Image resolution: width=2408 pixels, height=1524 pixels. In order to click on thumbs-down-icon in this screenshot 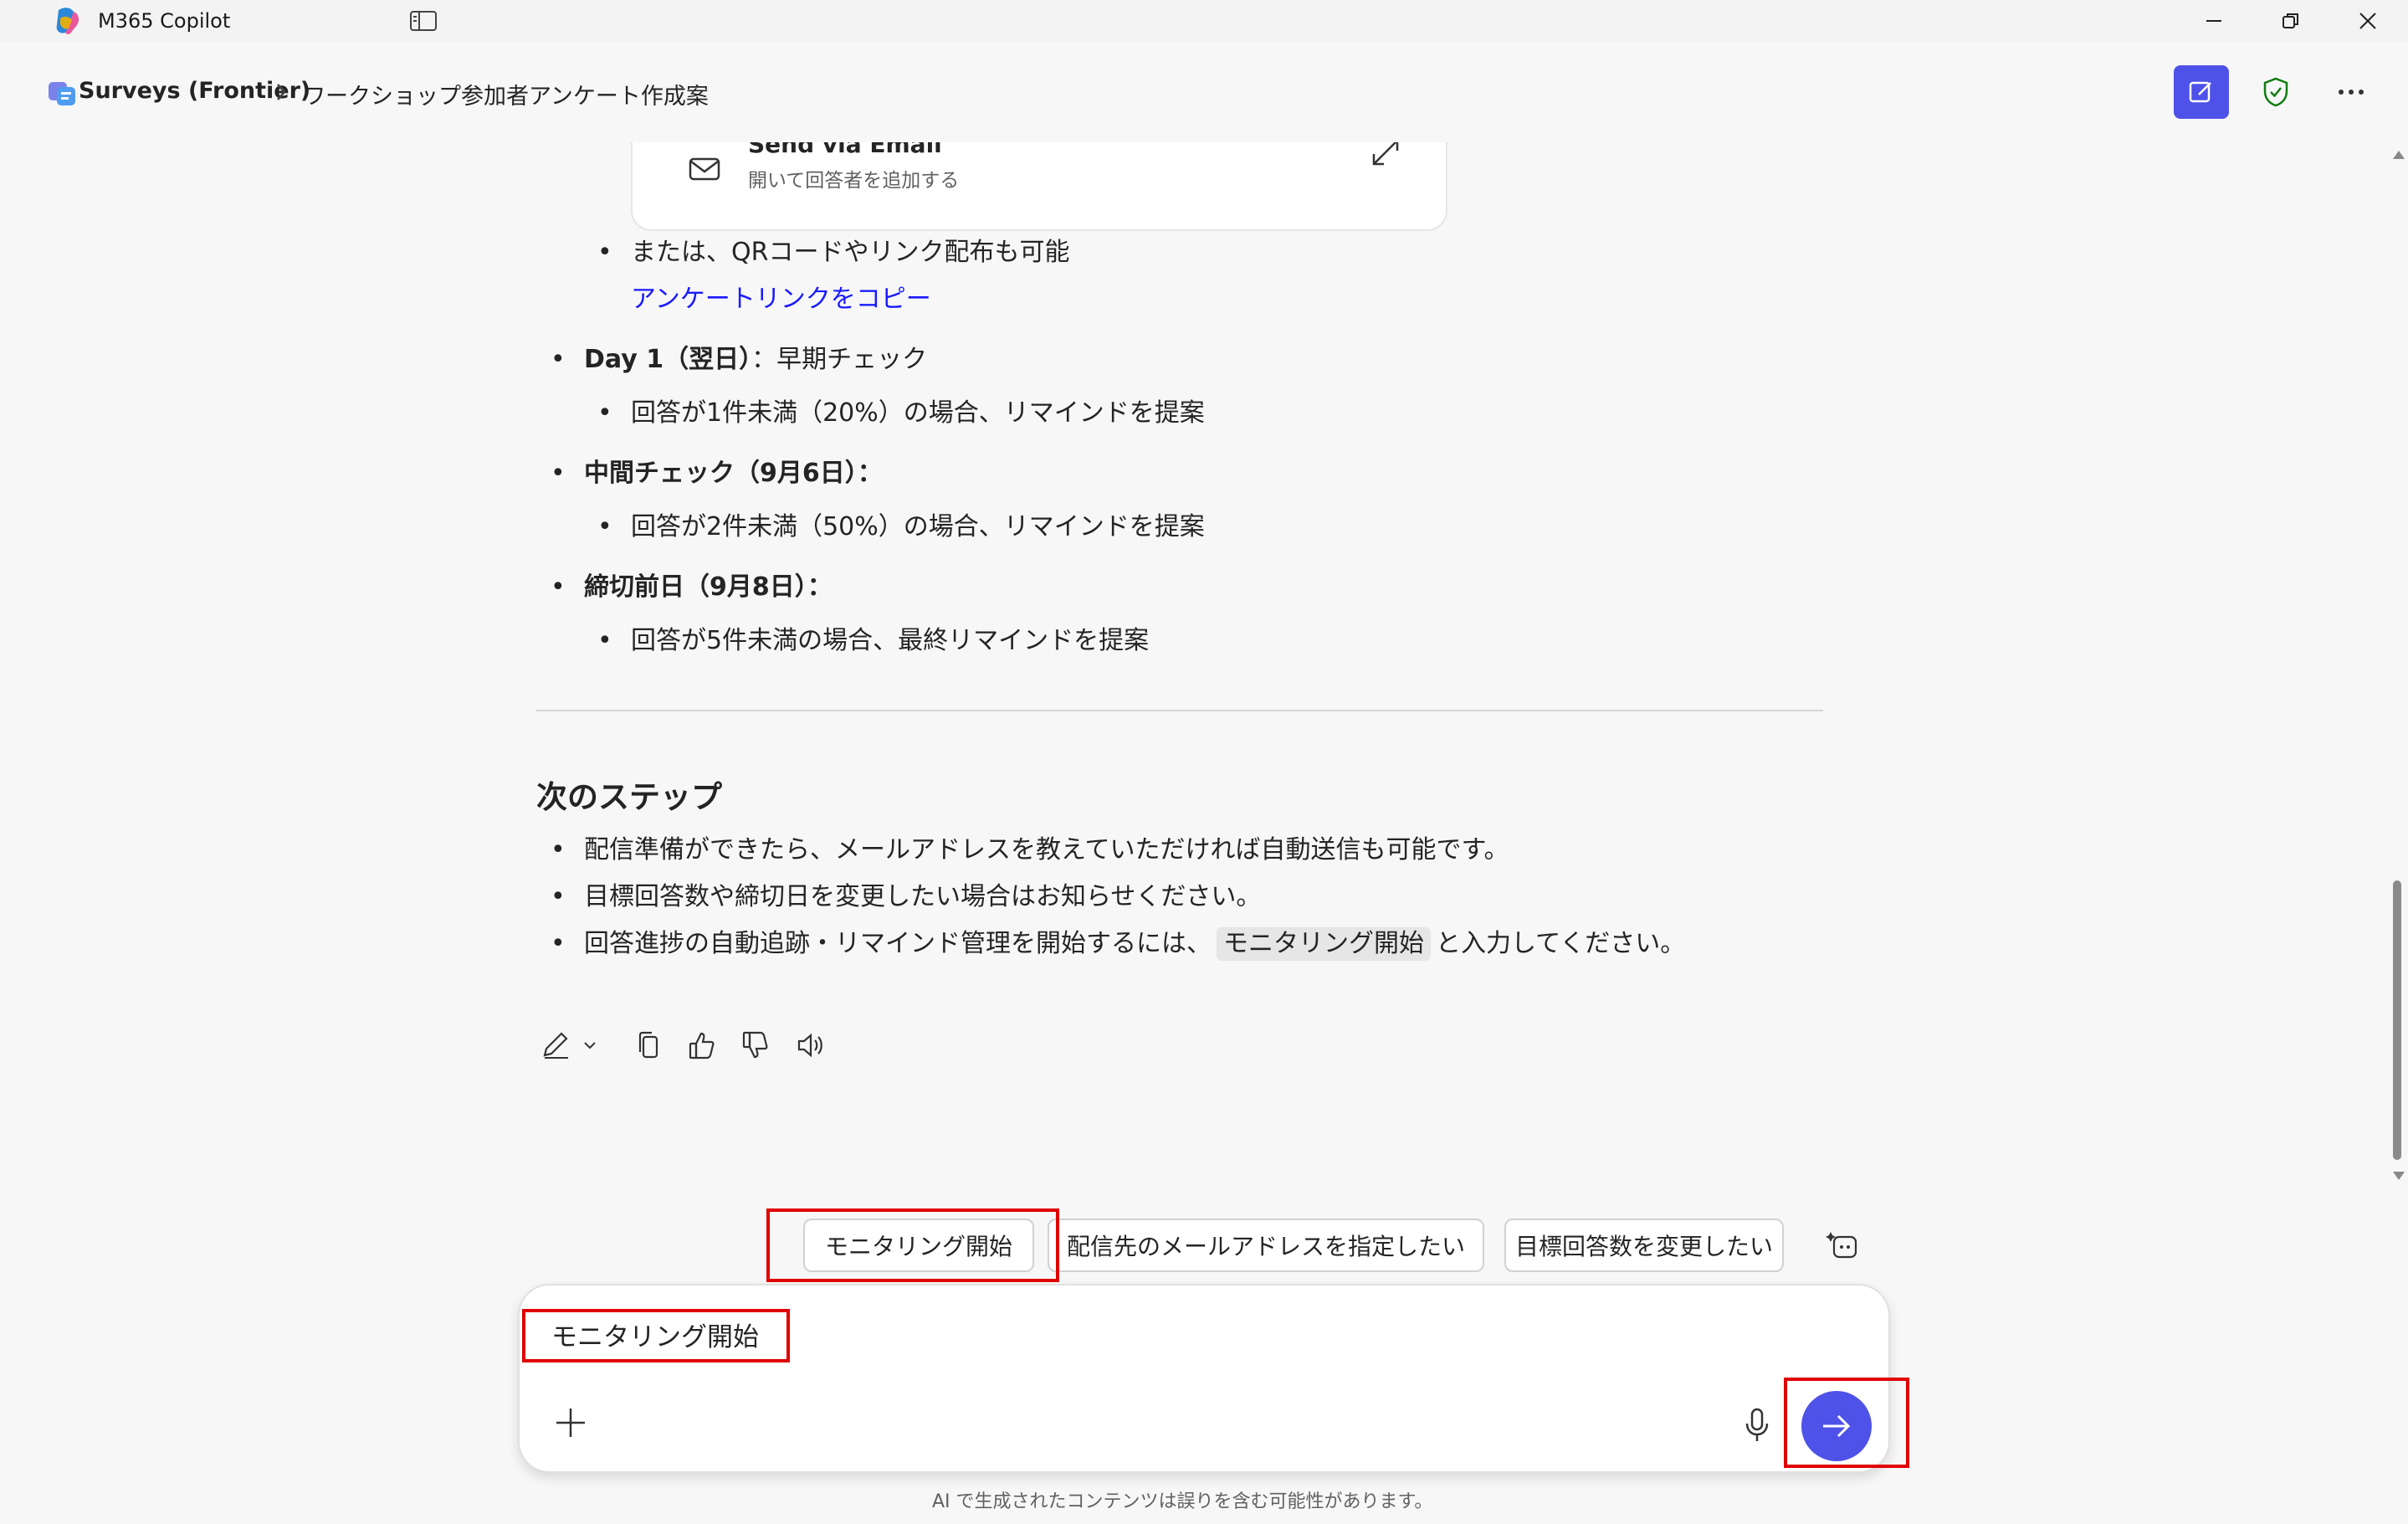, I will do `click(755, 1045)`.